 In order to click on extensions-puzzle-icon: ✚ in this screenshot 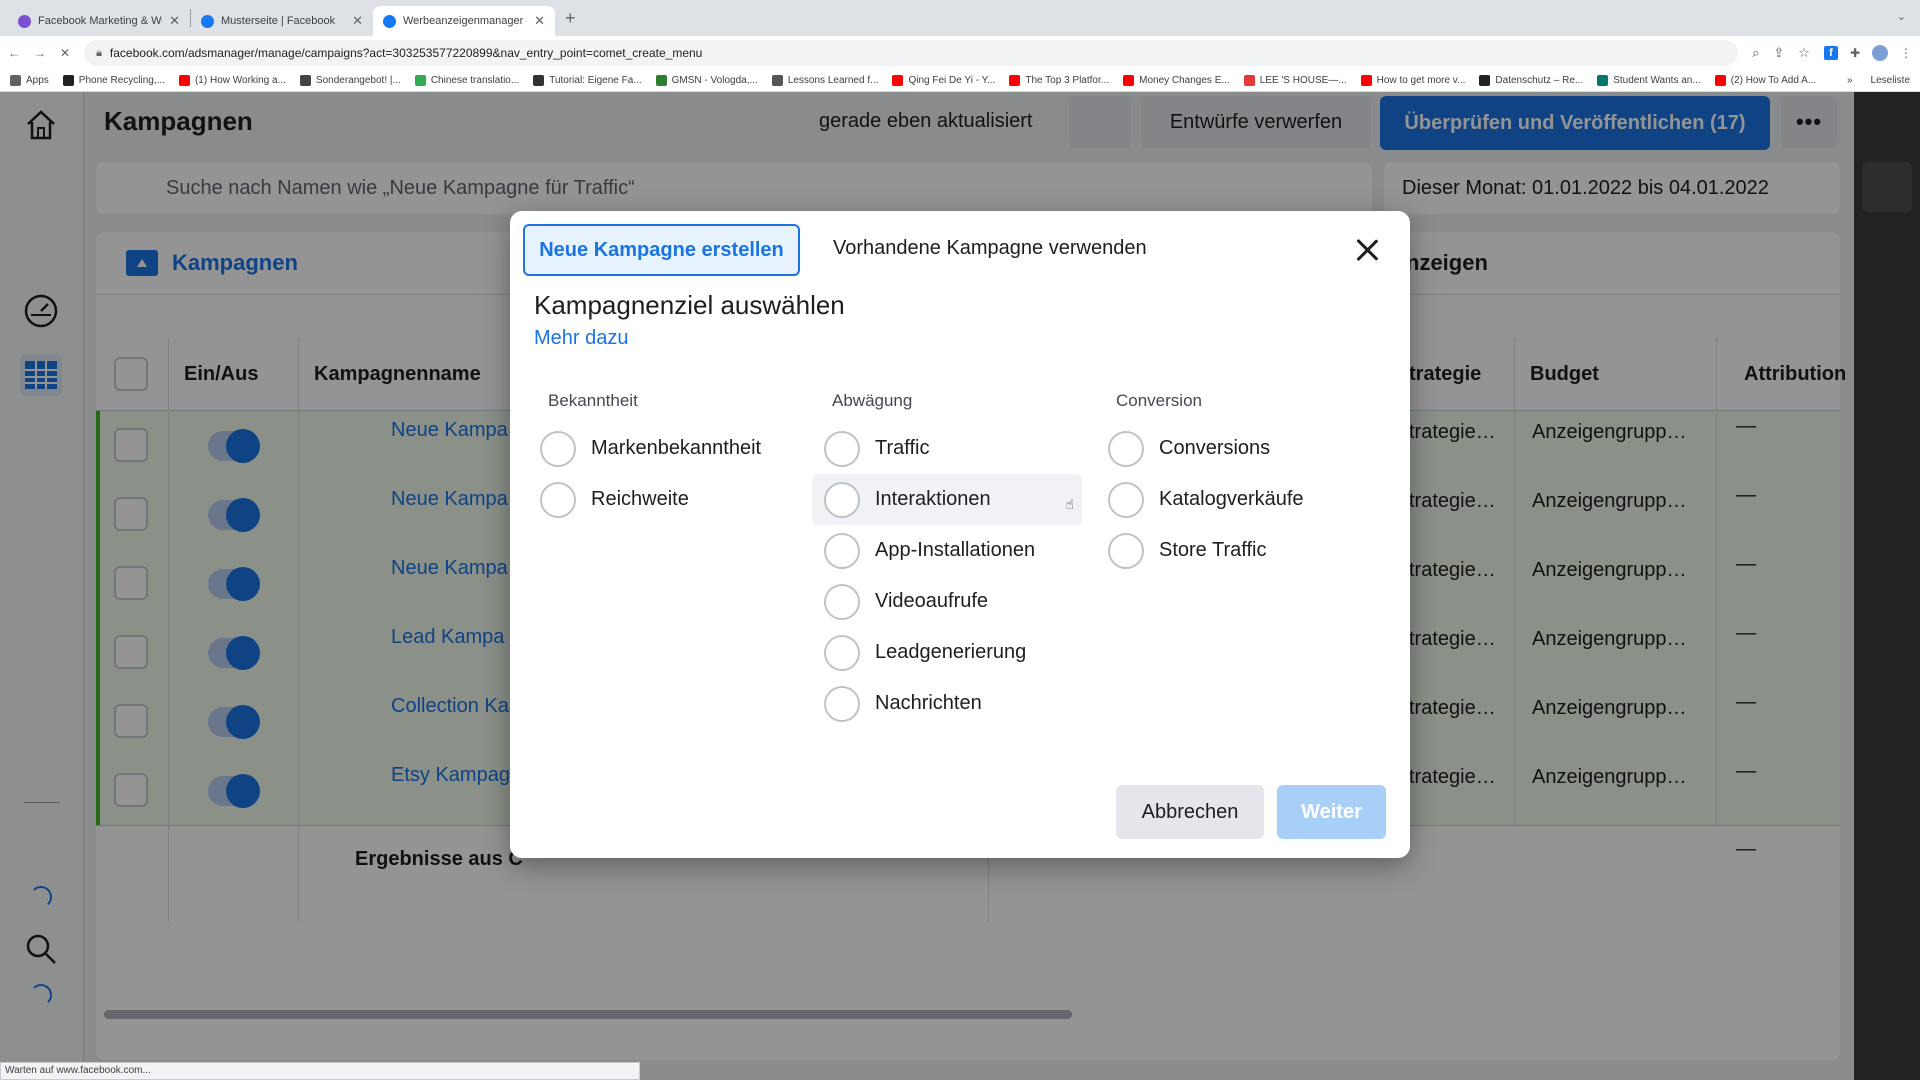, I will do `click(1855, 53)`.